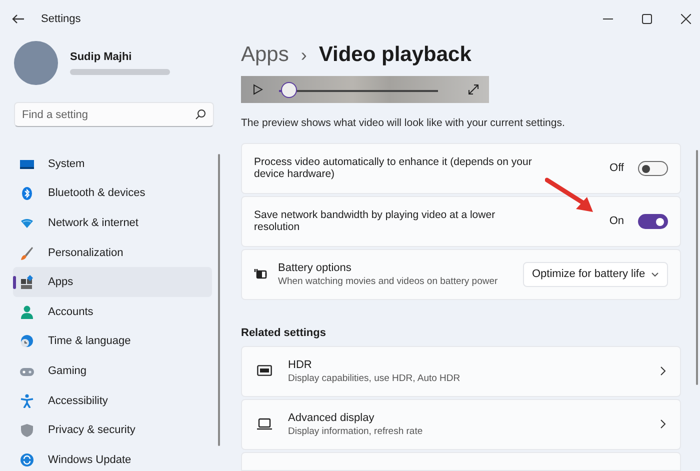 The width and height of the screenshot is (700, 471). Describe the element at coordinates (647, 19) in the screenshot. I see `maximize-icon` at that location.